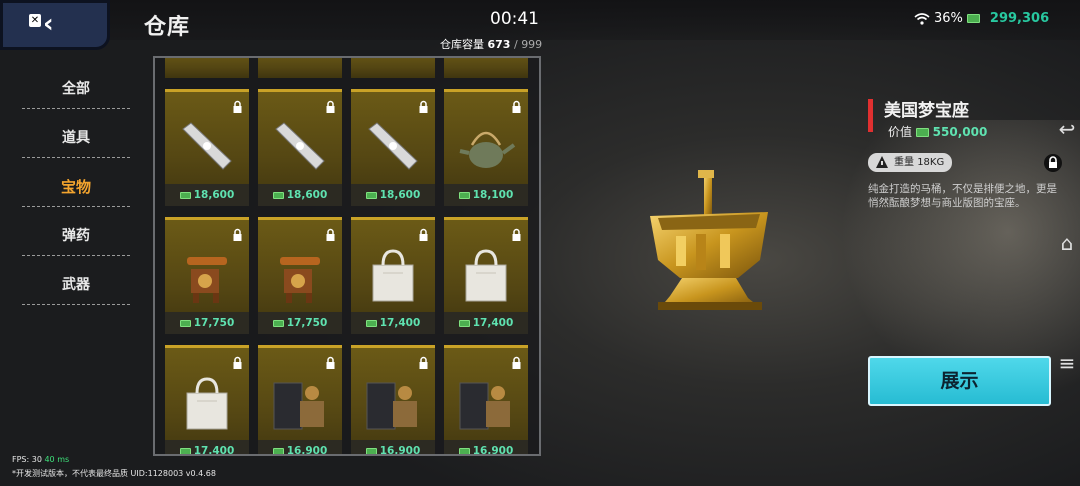 The height and width of the screenshot is (486, 1080). Describe the element at coordinates (981, 18) in the screenshot. I see `status-bar: 36% 299,306` at that location.